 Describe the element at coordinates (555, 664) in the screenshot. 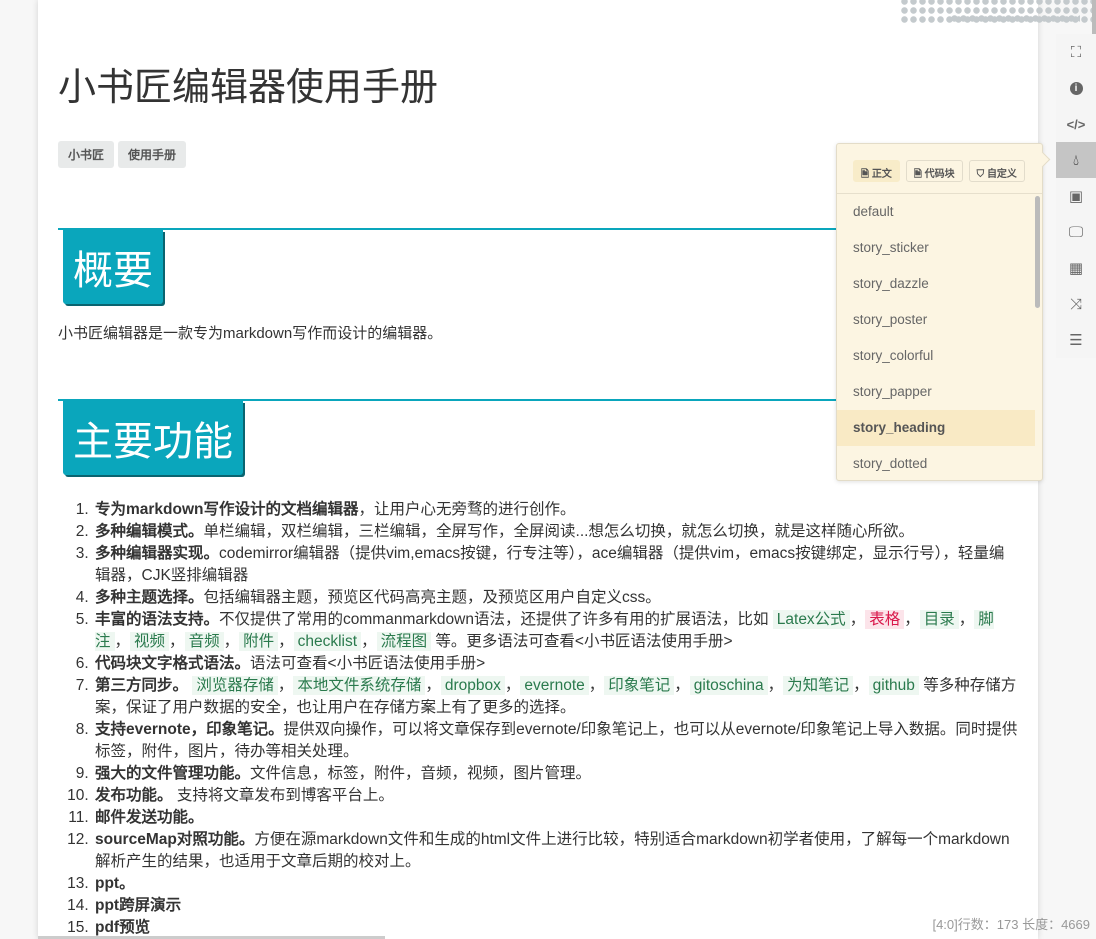

I see `feature-item: 代码块文字格式语法。语法可查看<小书匠语法使用手册>` at that location.